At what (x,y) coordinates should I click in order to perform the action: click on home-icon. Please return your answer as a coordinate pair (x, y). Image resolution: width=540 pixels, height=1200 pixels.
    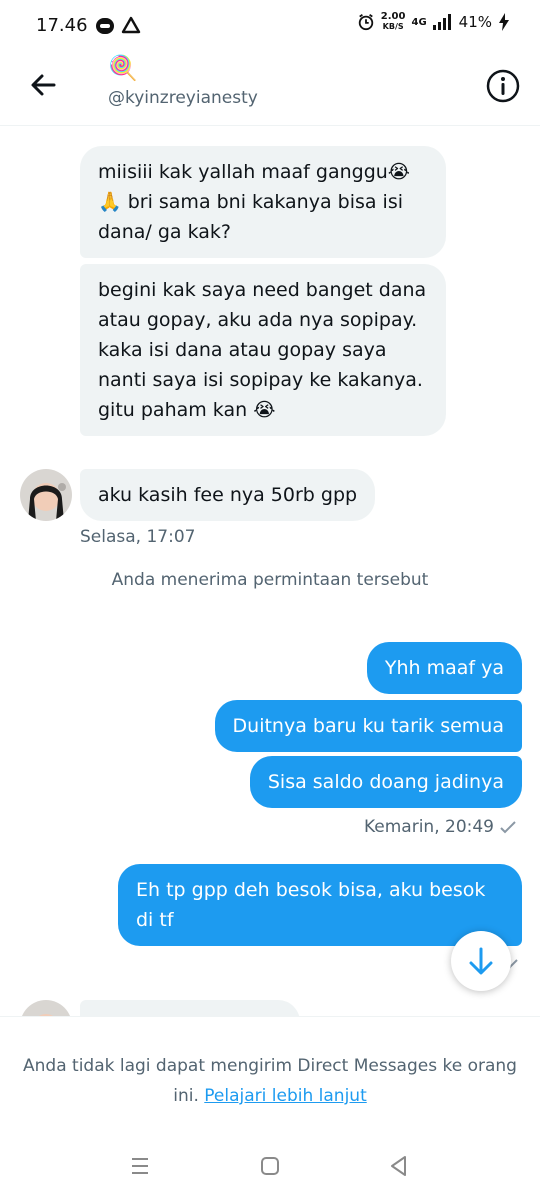
    Looking at the image, I should click on (270, 1166).